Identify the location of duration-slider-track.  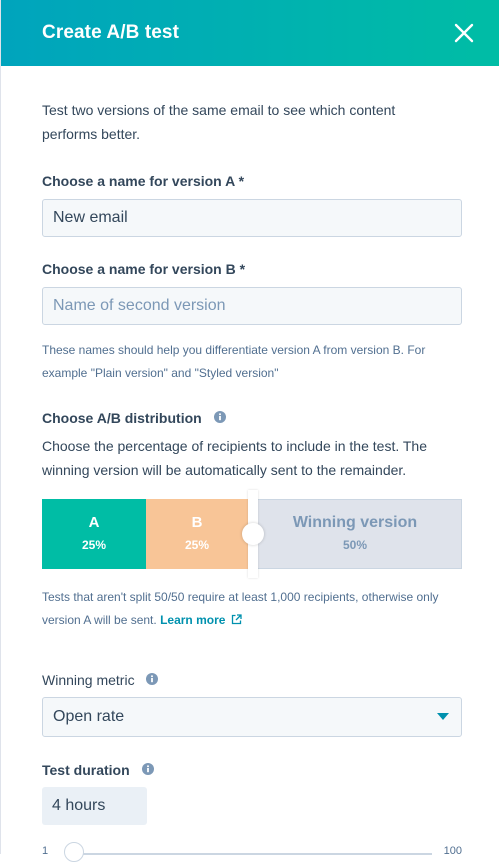
(252, 854).